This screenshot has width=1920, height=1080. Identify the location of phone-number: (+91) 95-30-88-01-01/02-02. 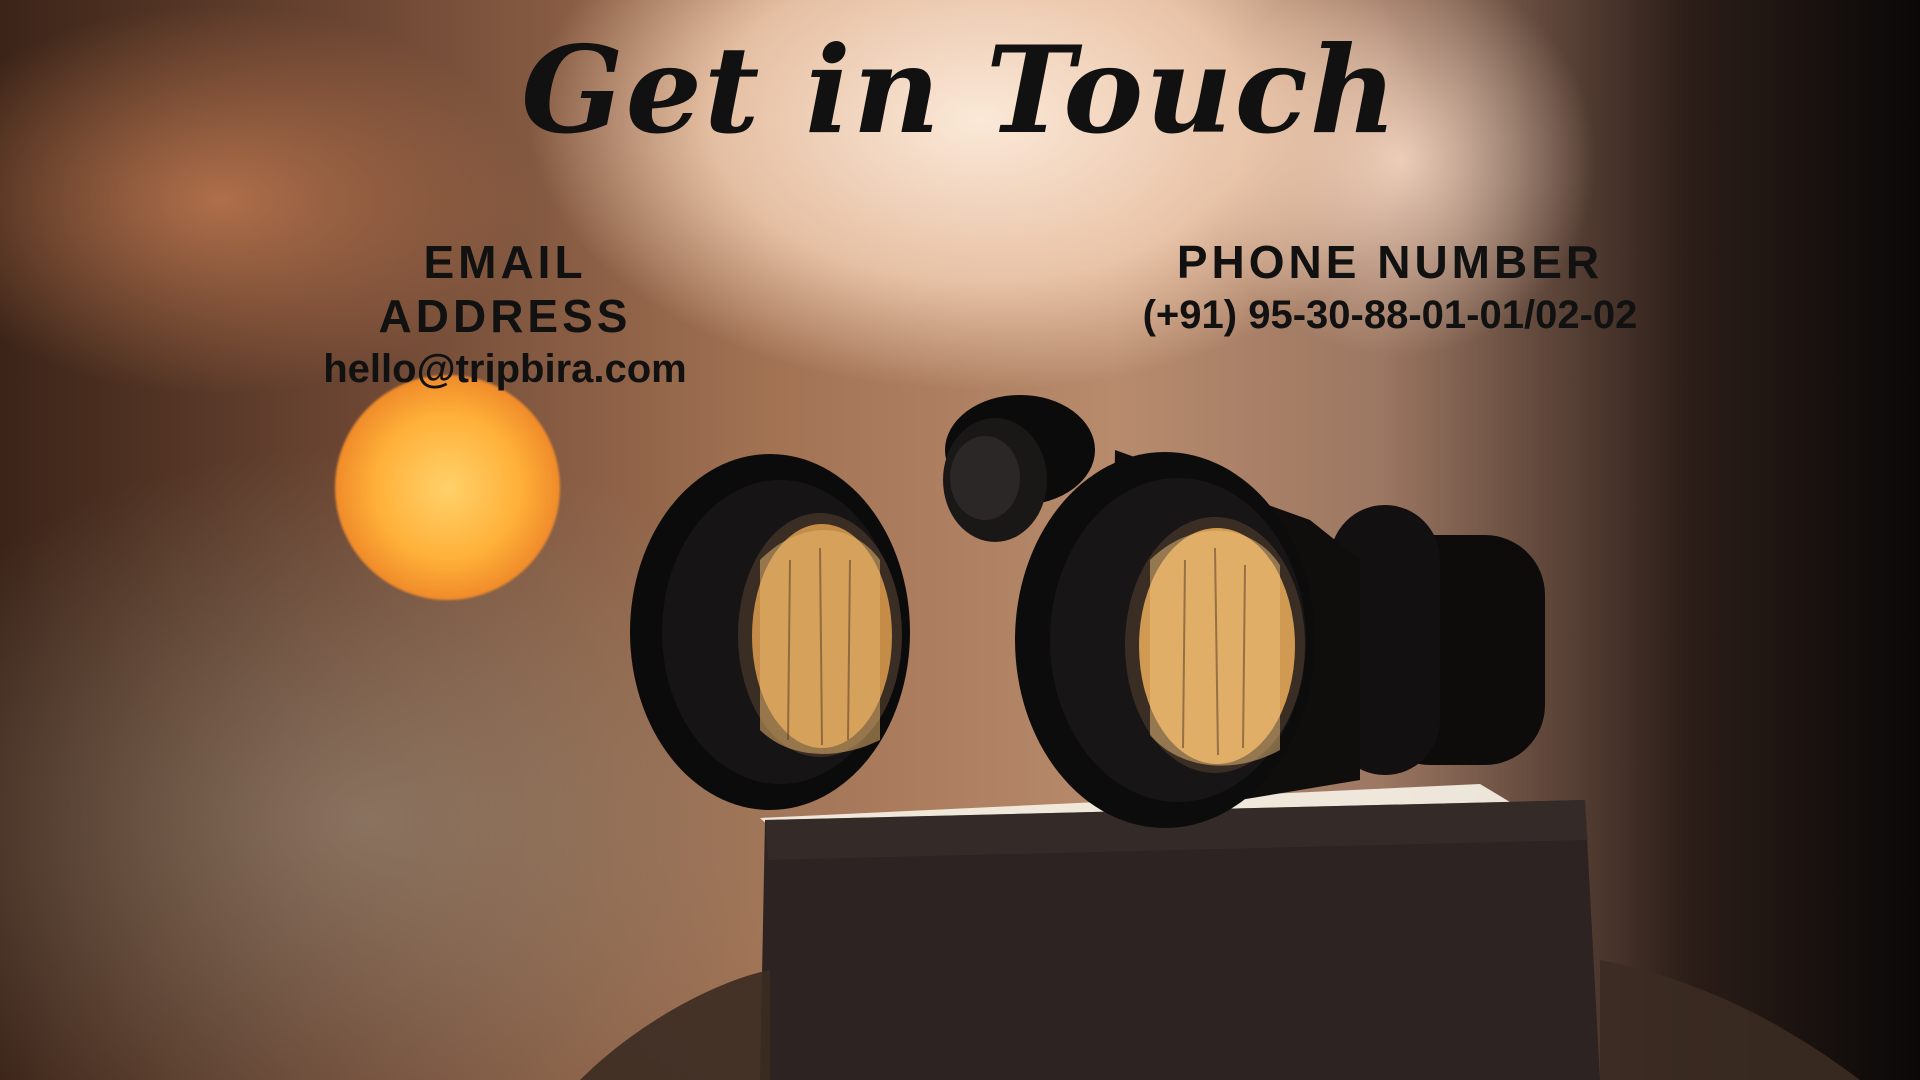
(1390, 315).